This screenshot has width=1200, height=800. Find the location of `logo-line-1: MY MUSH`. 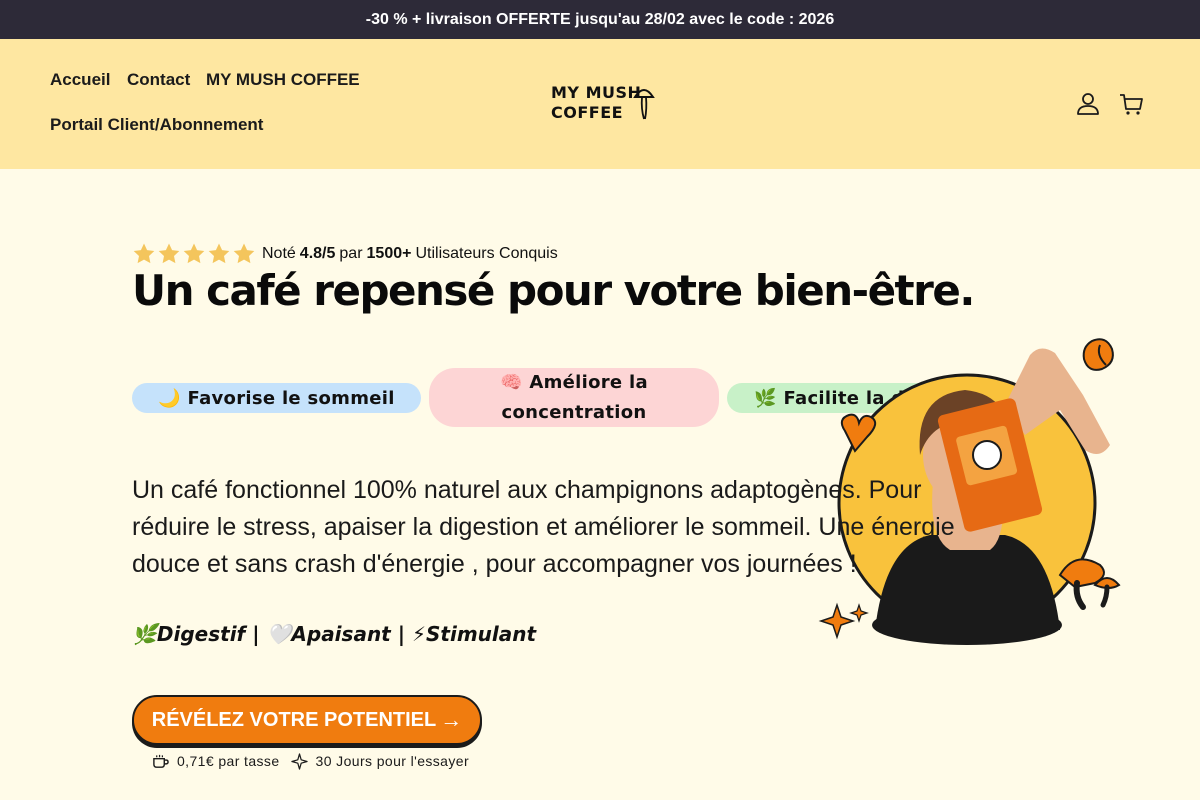

logo-line-1: MY MUSH is located at coordinates (596, 92).